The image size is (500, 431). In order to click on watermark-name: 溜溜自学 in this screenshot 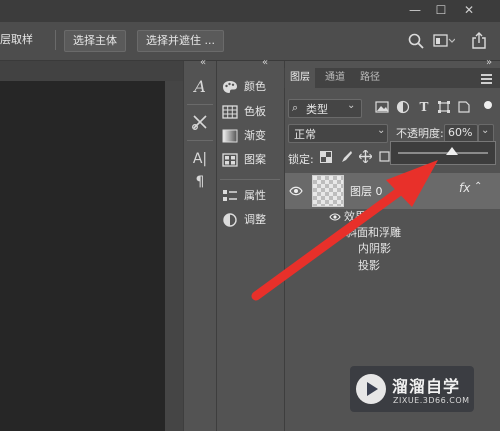, I will do `click(426, 386)`.